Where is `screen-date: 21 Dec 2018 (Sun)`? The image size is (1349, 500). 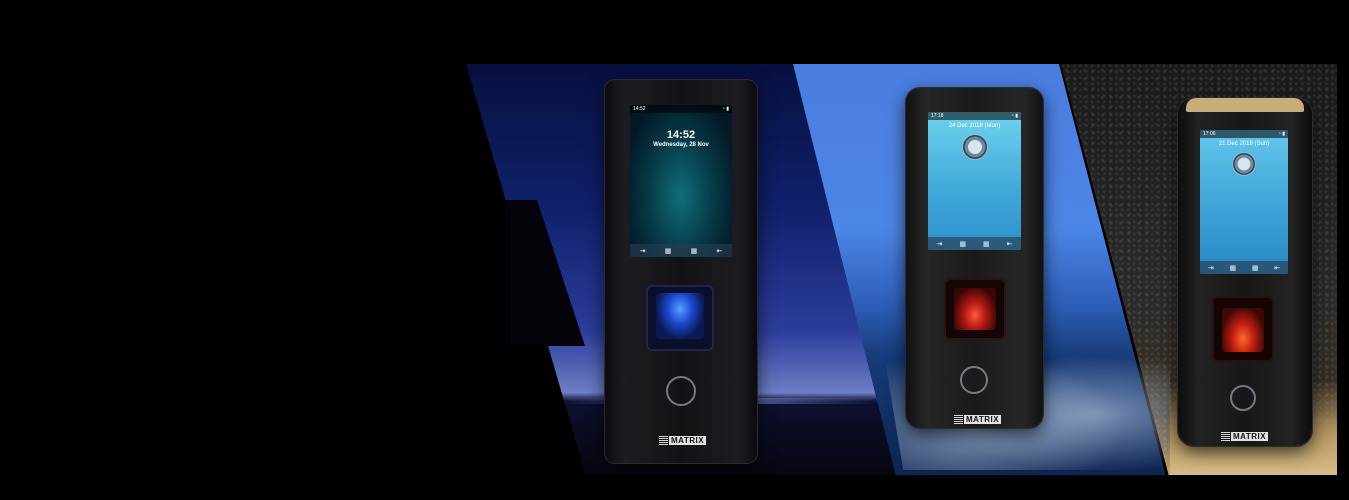
screen-date: 21 Dec 2018 (Sun) is located at coordinates (1244, 144).